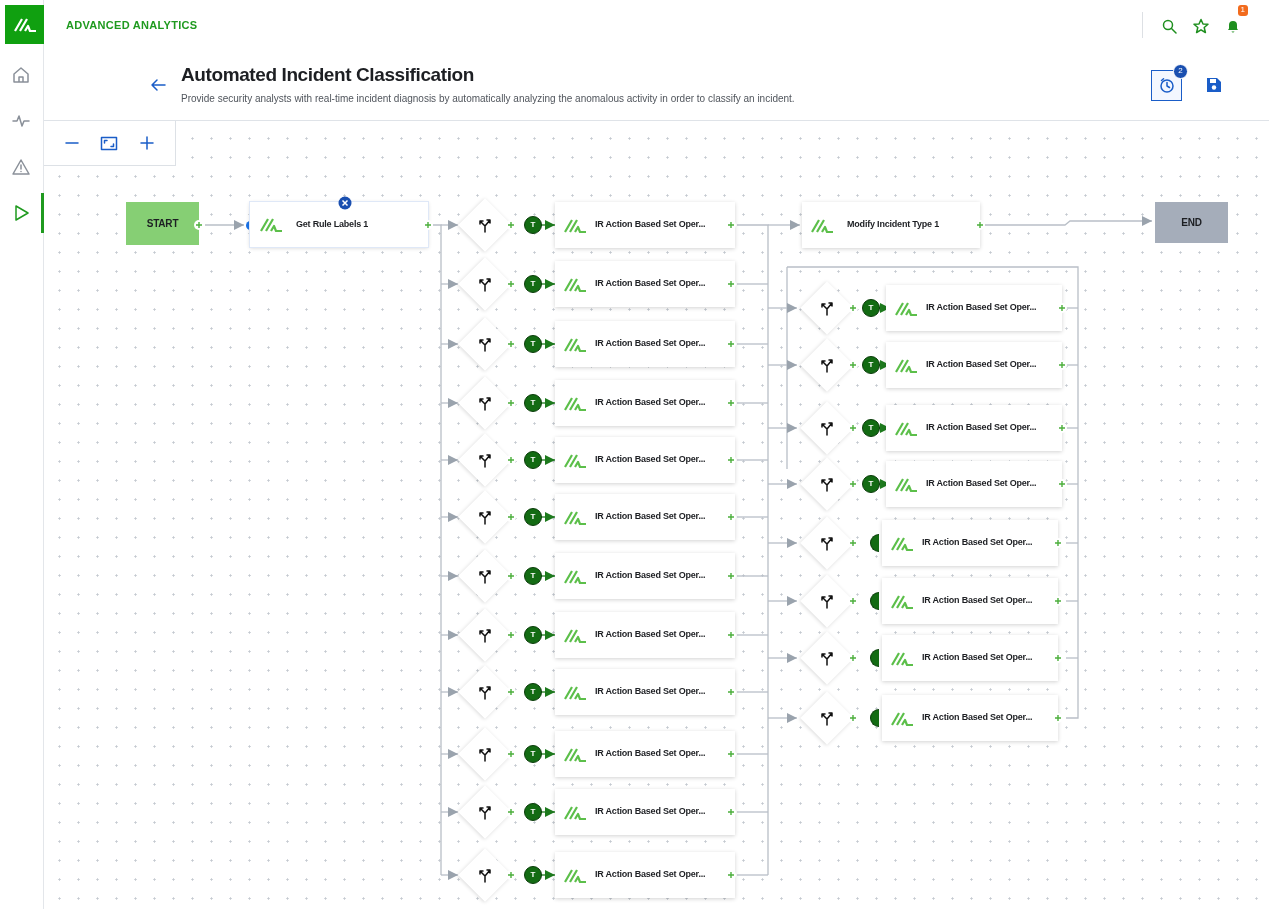 Image resolution: width=1269 pixels, height=909 pixels. I want to click on timer-button, so click(1166, 85).